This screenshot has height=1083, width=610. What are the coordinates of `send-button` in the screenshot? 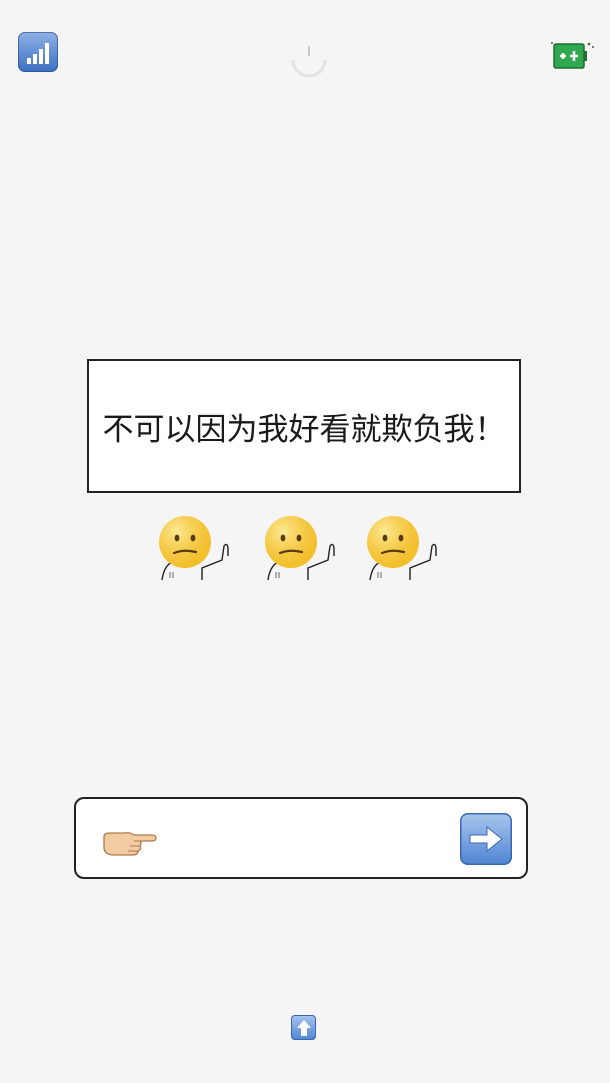 It's located at (486, 839).